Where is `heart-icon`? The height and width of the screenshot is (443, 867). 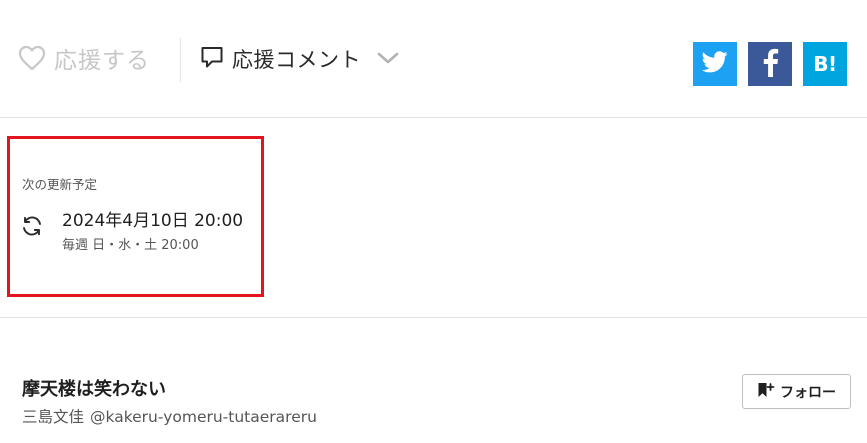 heart-icon is located at coordinates (32, 58).